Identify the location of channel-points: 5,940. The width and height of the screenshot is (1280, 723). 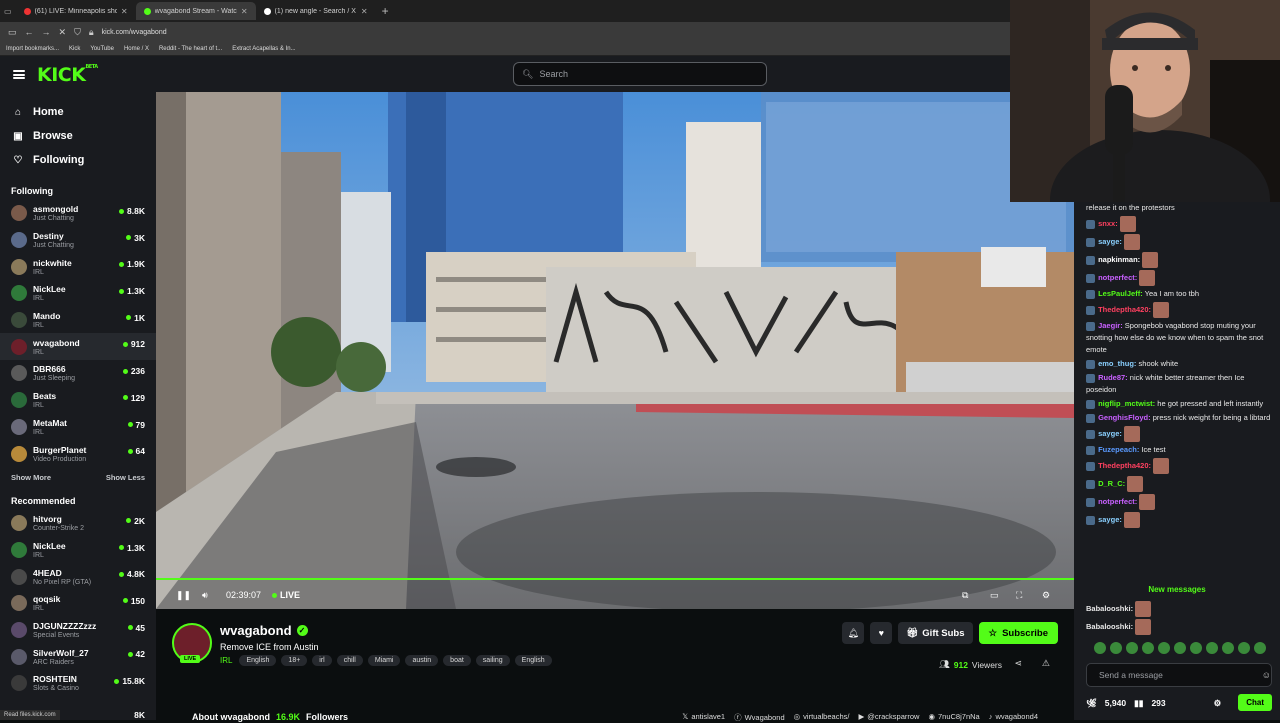
(1115, 703).